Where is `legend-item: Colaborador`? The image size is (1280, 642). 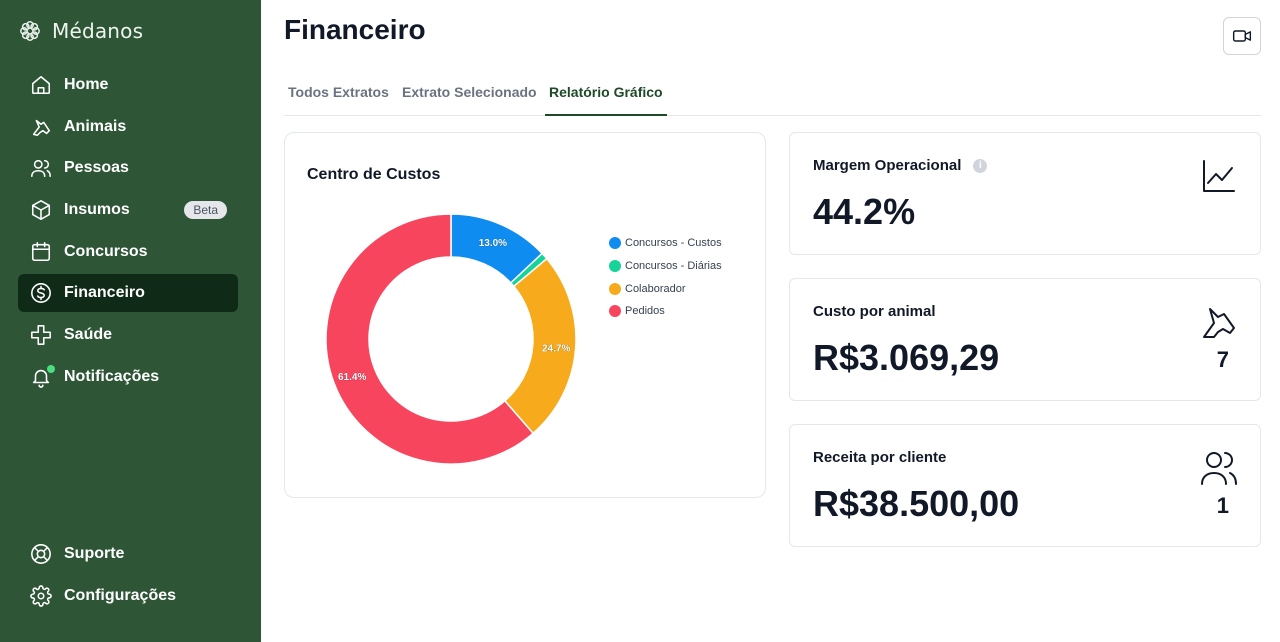 legend-item: Colaborador is located at coordinates (665, 288).